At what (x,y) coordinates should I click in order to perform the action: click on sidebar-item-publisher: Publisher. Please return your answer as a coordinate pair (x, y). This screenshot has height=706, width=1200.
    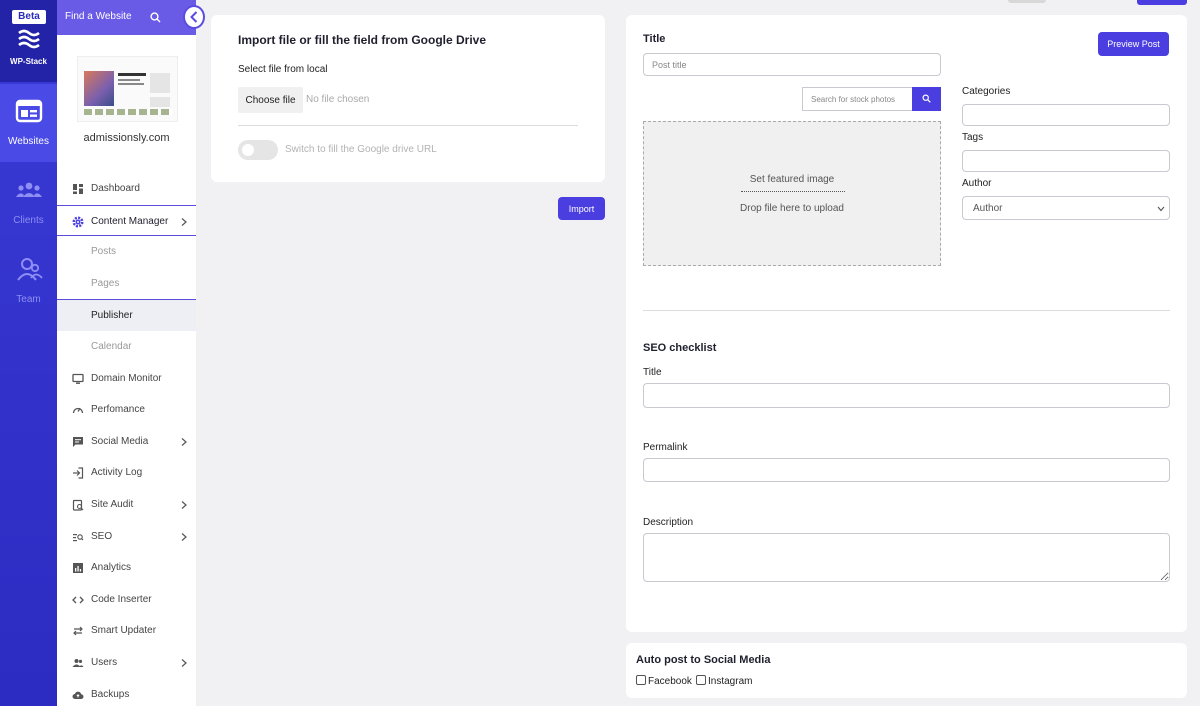
    Looking at the image, I should click on (126, 315).